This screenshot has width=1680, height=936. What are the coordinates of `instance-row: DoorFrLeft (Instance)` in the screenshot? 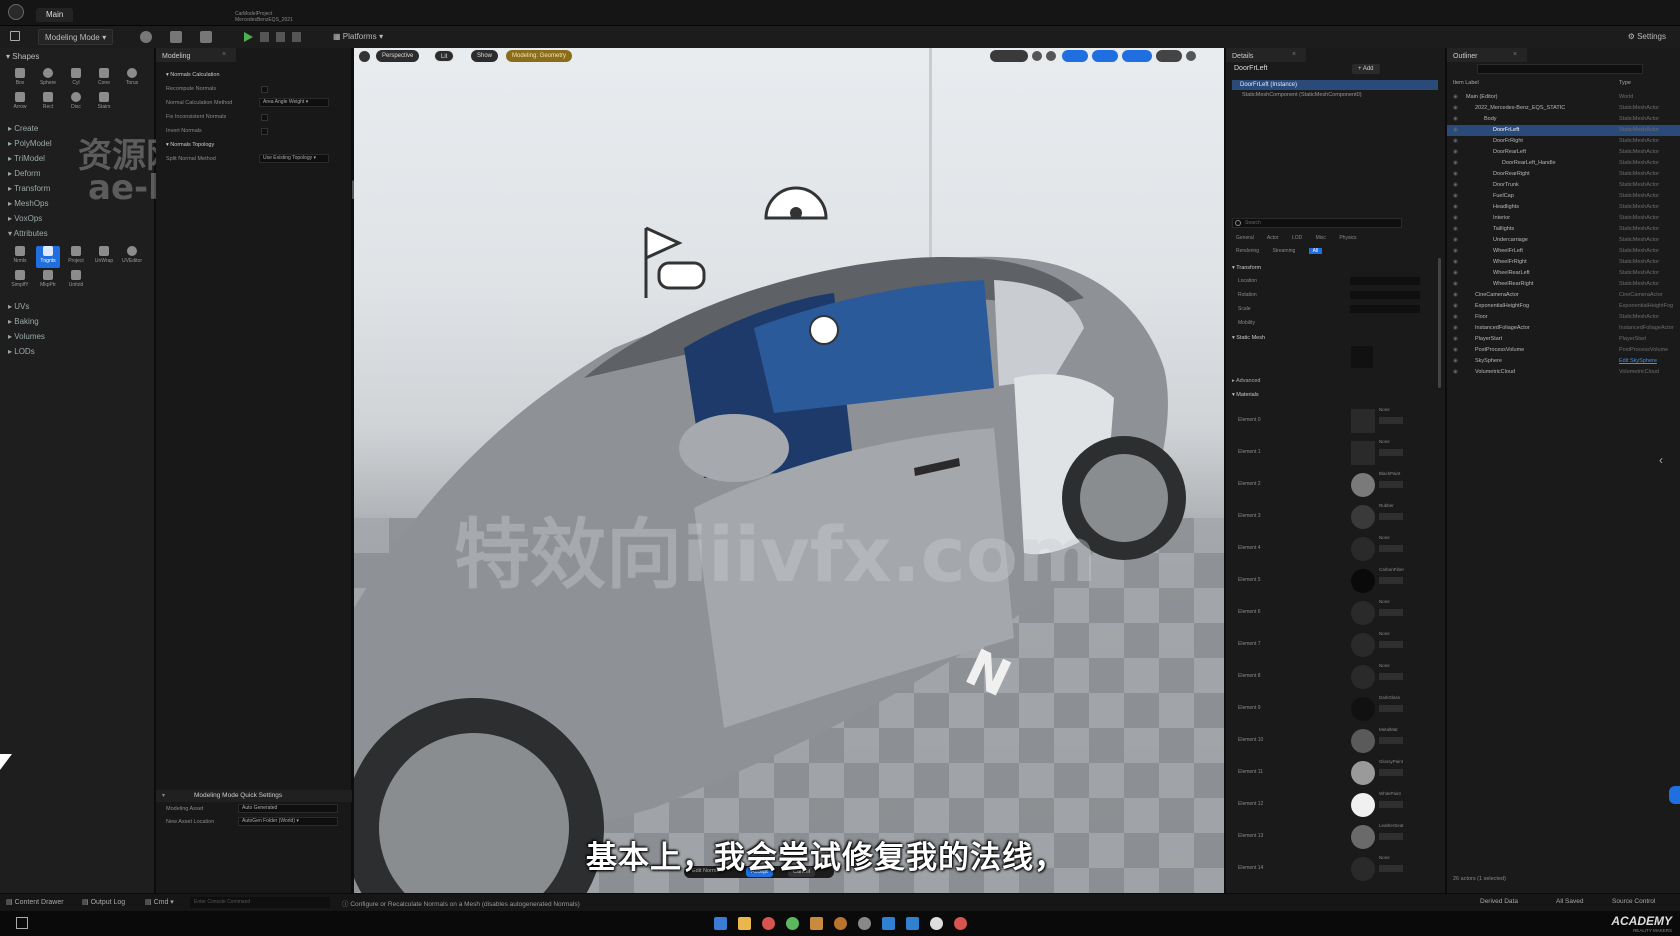 It's located at (1335, 85).